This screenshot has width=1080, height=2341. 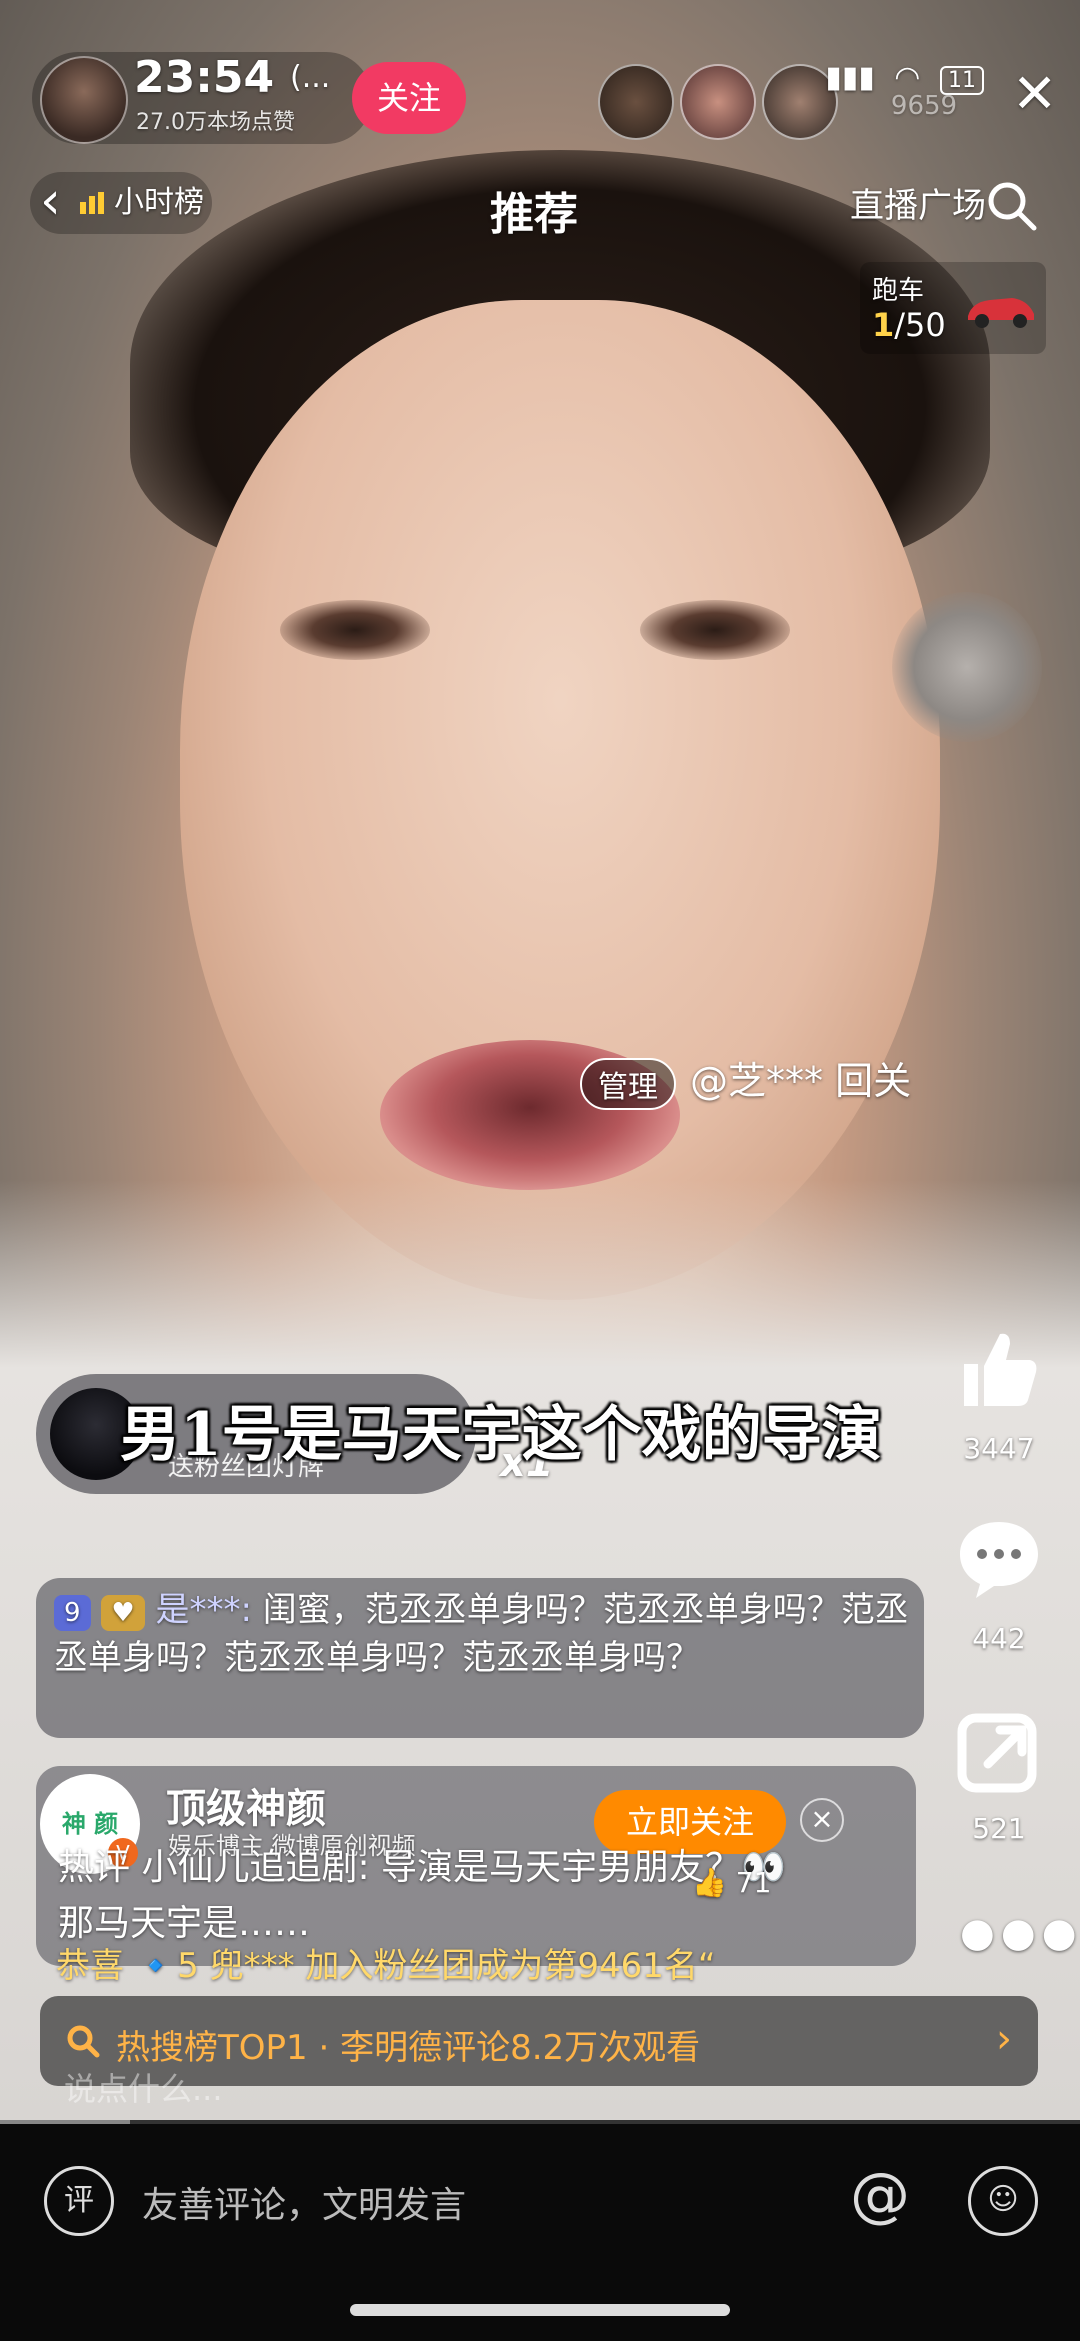 I want to click on home-indicator, so click(x=540, y=2310).